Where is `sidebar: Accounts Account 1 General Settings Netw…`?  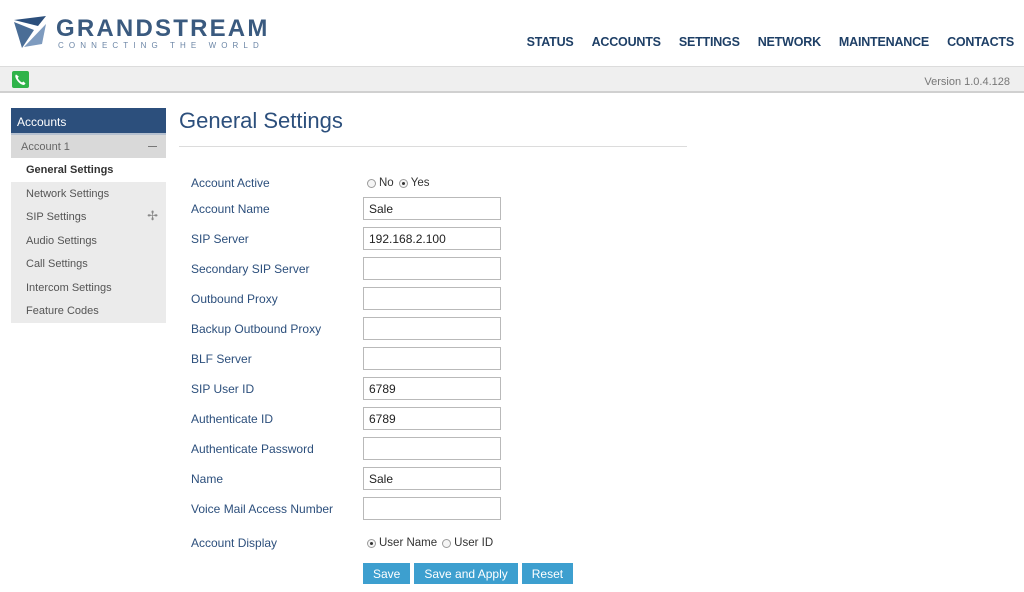
sidebar: Accounts Account 1 General Settings Netw… is located at coordinates (88, 215).